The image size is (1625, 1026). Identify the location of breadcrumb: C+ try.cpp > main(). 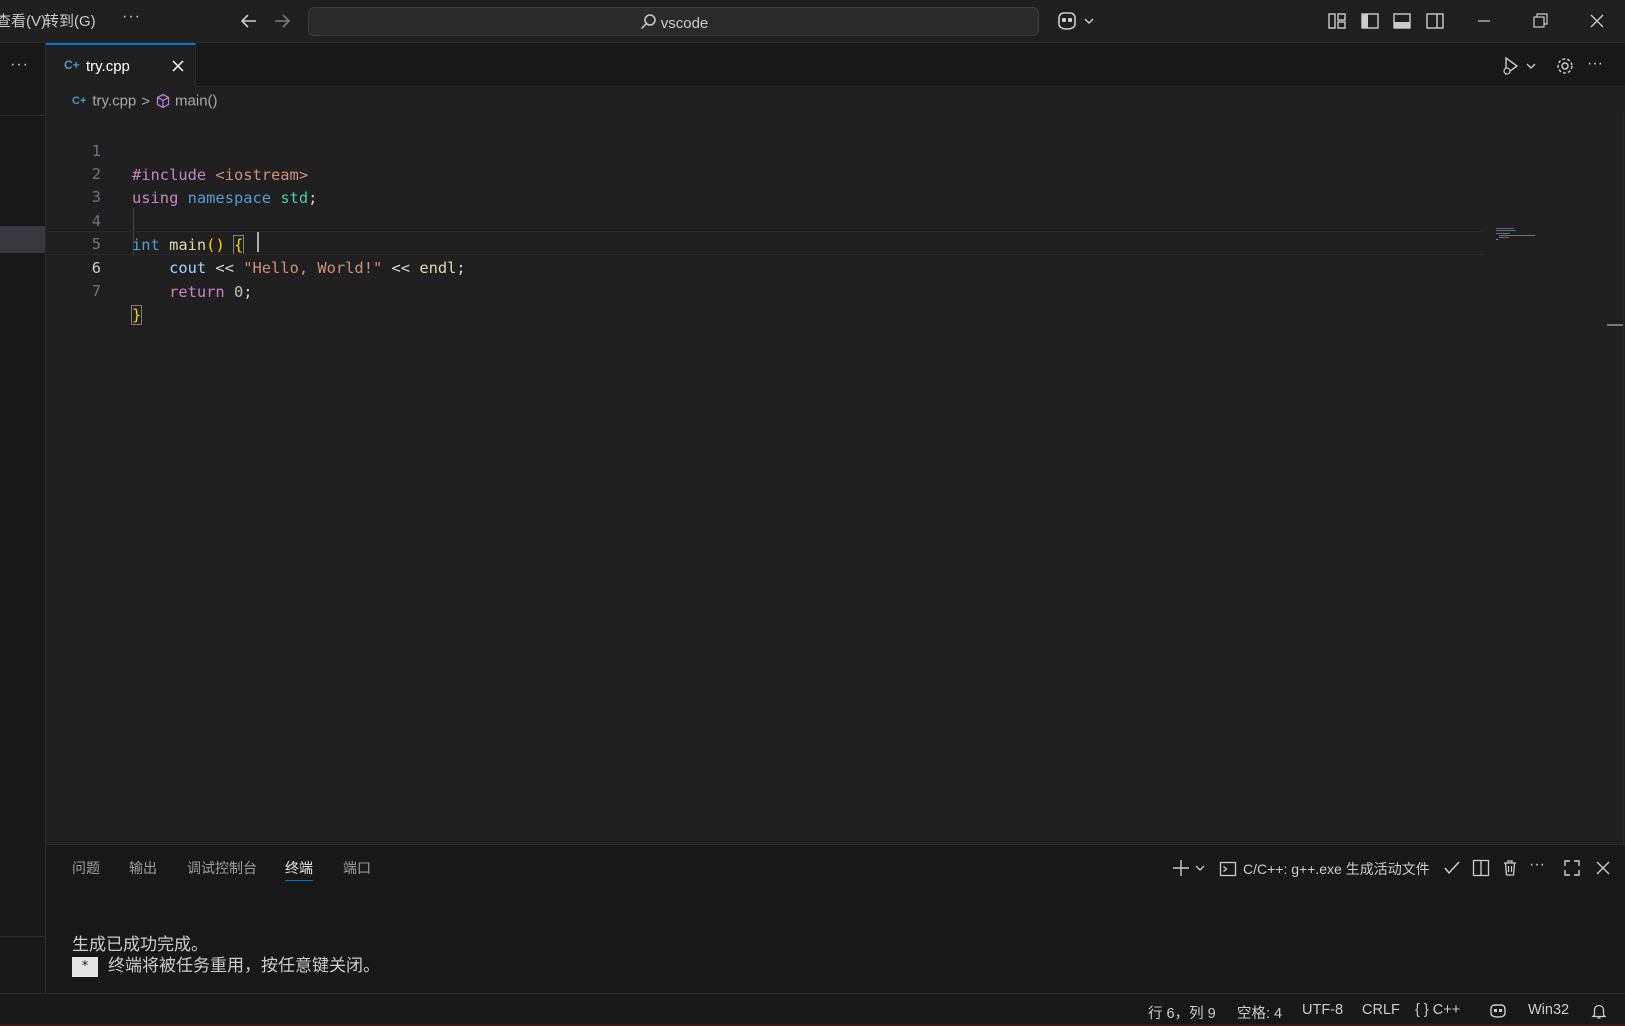
(145, 102).